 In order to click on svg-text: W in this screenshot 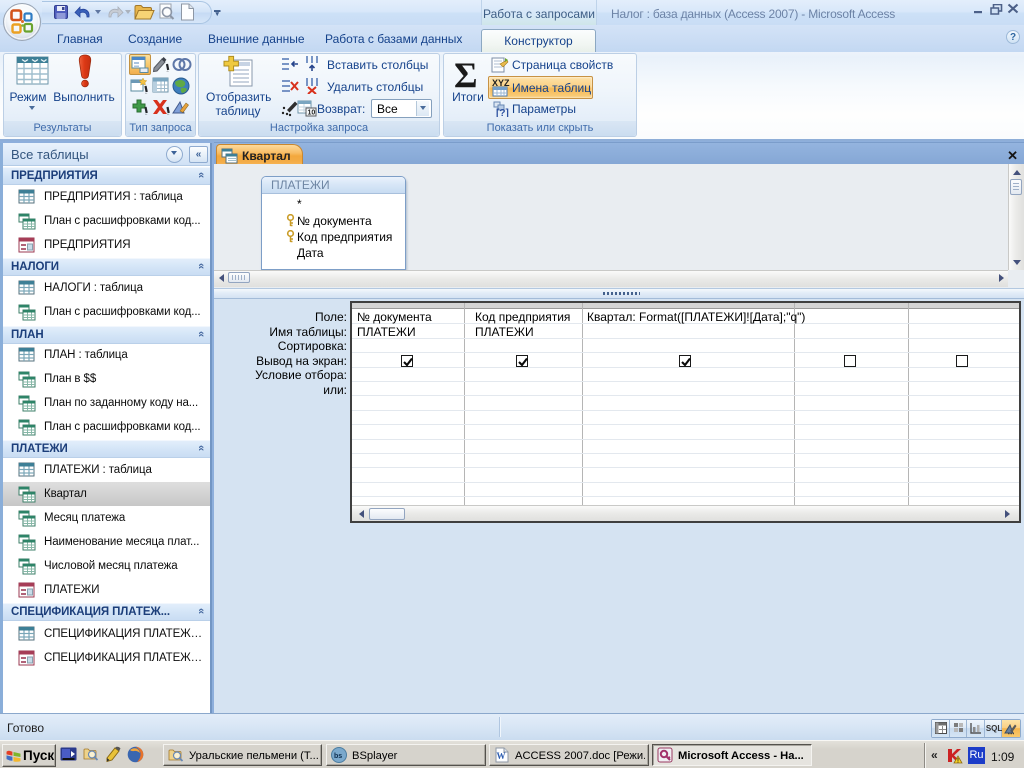, I will do `click(501, 756)`.